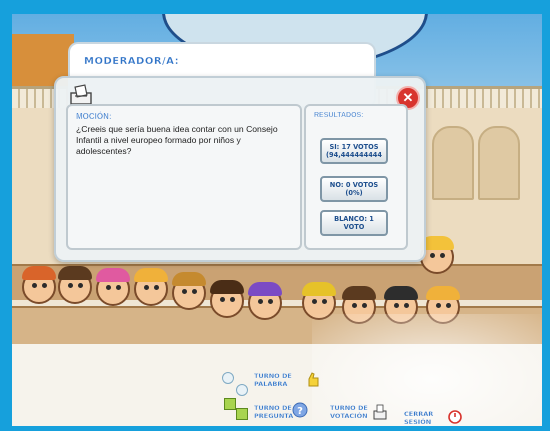 The width and height of the screenshot is (550, 431). What do you see at coordinates (354, 189) in the screenshot?
I see `result-no-button: NO: 0 VOTOS (0%)` at bounding box center [354, 189].